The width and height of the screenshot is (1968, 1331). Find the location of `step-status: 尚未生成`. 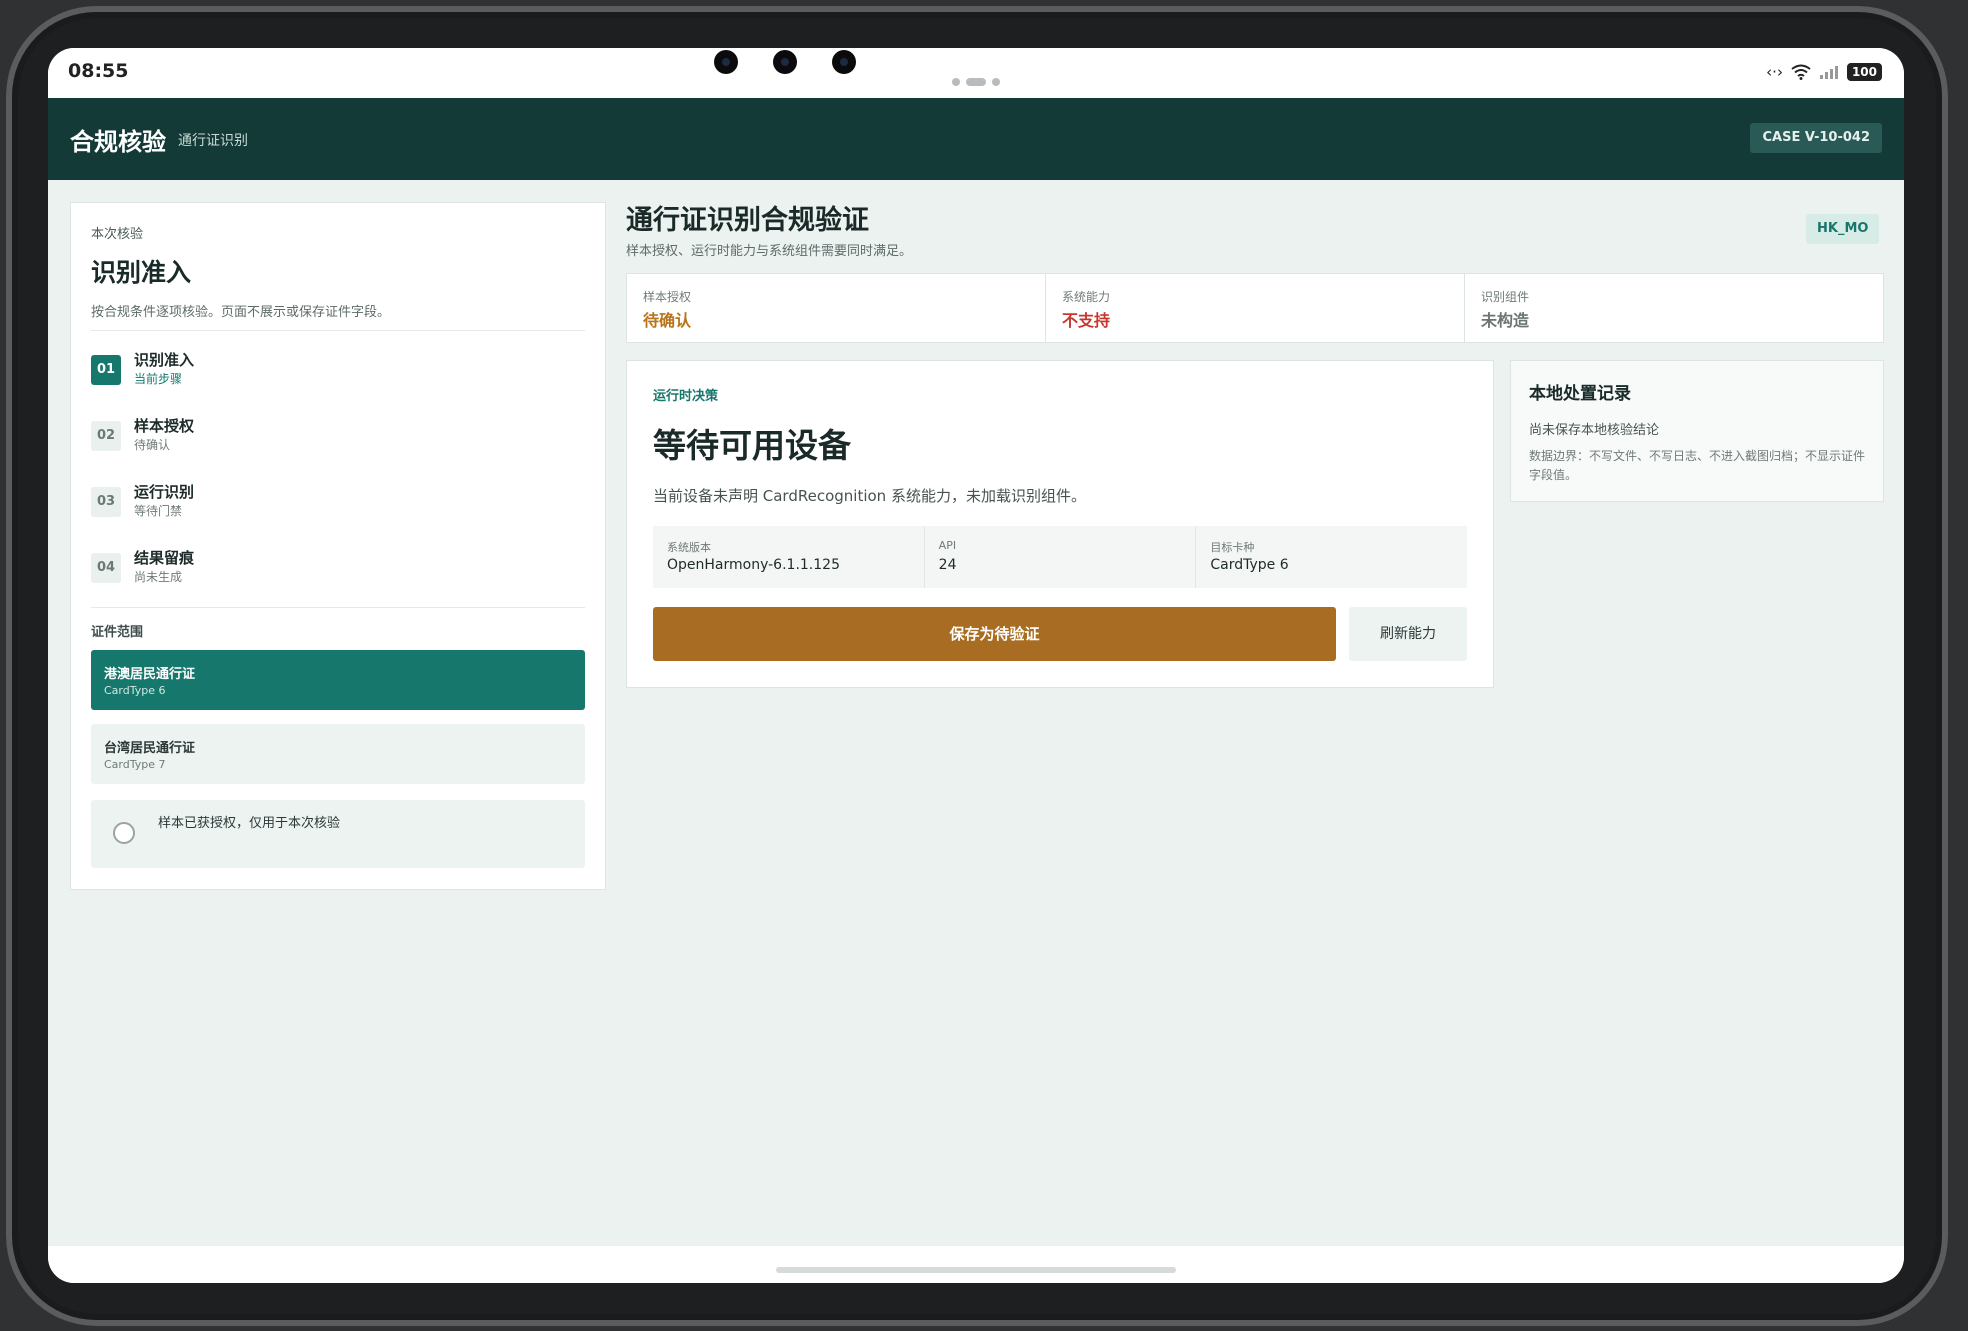

step-status: 尚未生成 is located at coordinates (158, 577).